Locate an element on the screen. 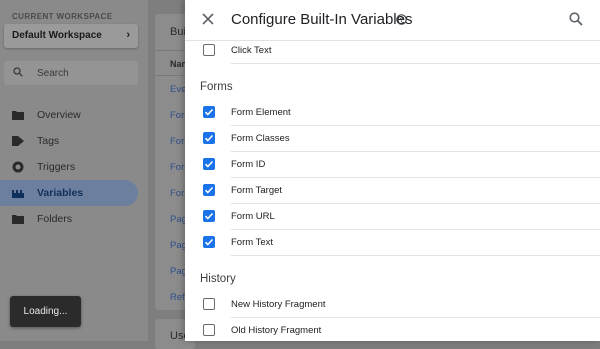 This screenshot has height=349, width=600. panel-header: Configure Built-In Variables ? is located at coordinates (392, 20).